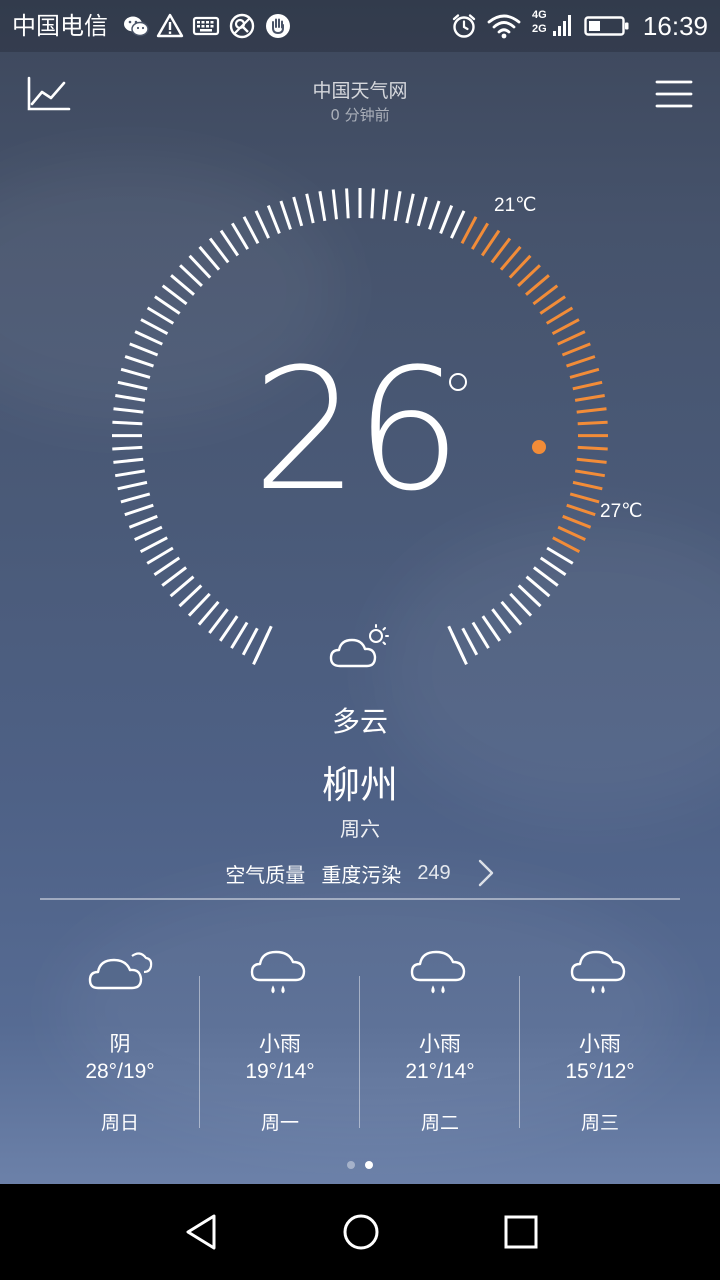 The height and width of the screenshot is (1280, 720). Describe the element at coordinates (464, 26) in the screenshot. I see `alarm-icon` at that location.